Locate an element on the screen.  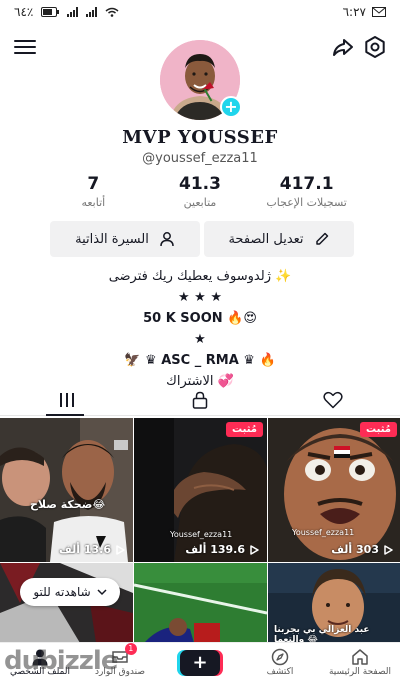
video-thumbnail is located at coordinates (200, 603).